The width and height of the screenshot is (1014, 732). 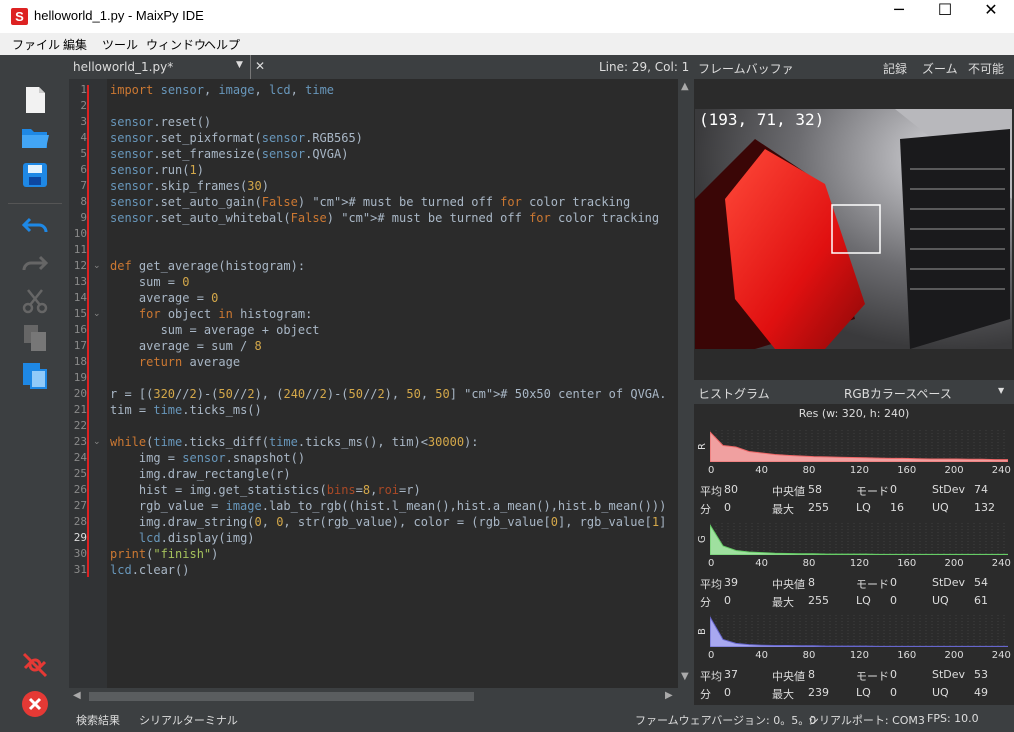 What do you see at coordinates (686, 383) in the screenshot?
I see `vertical-scrollbar: ▲ ▼` at bounding box center [686, 383].